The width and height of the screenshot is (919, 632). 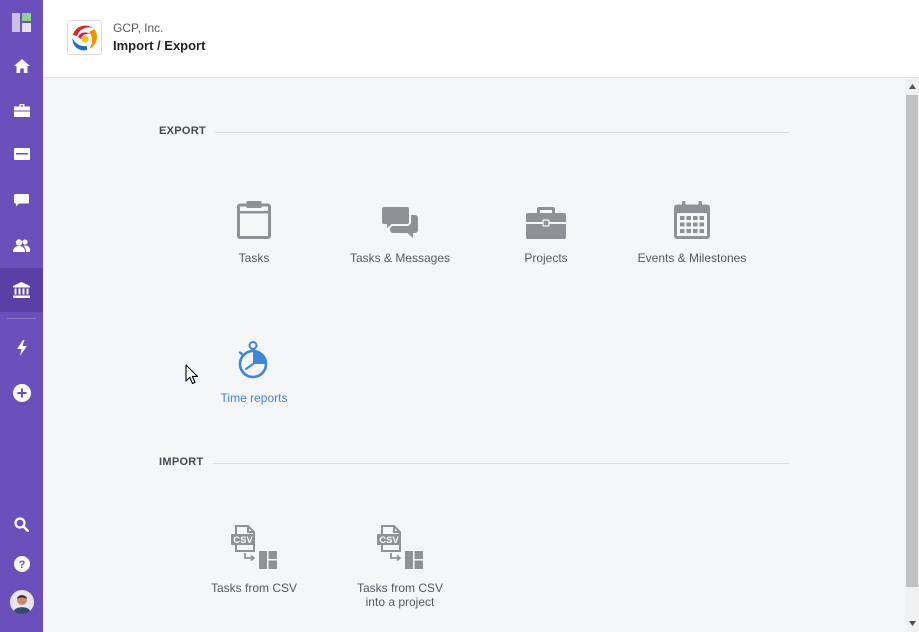 I want to click on import-section-header: IMPORT, so click(x=474, y=464).